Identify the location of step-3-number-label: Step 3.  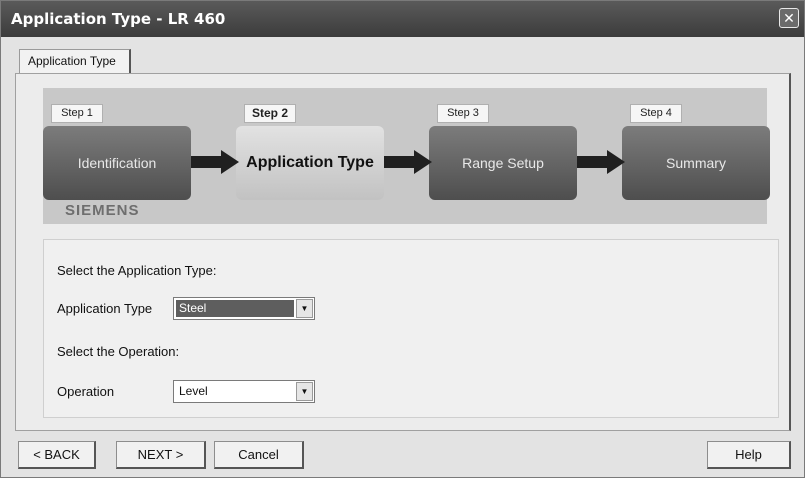
(463, 113).